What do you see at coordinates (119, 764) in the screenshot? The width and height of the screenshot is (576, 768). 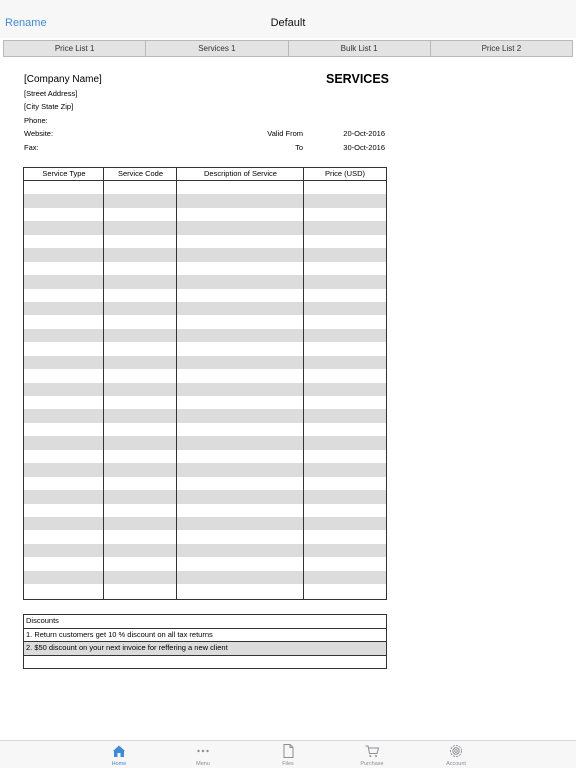 I see `tabbar-label-home: Home` at bounding box center [119, 764].